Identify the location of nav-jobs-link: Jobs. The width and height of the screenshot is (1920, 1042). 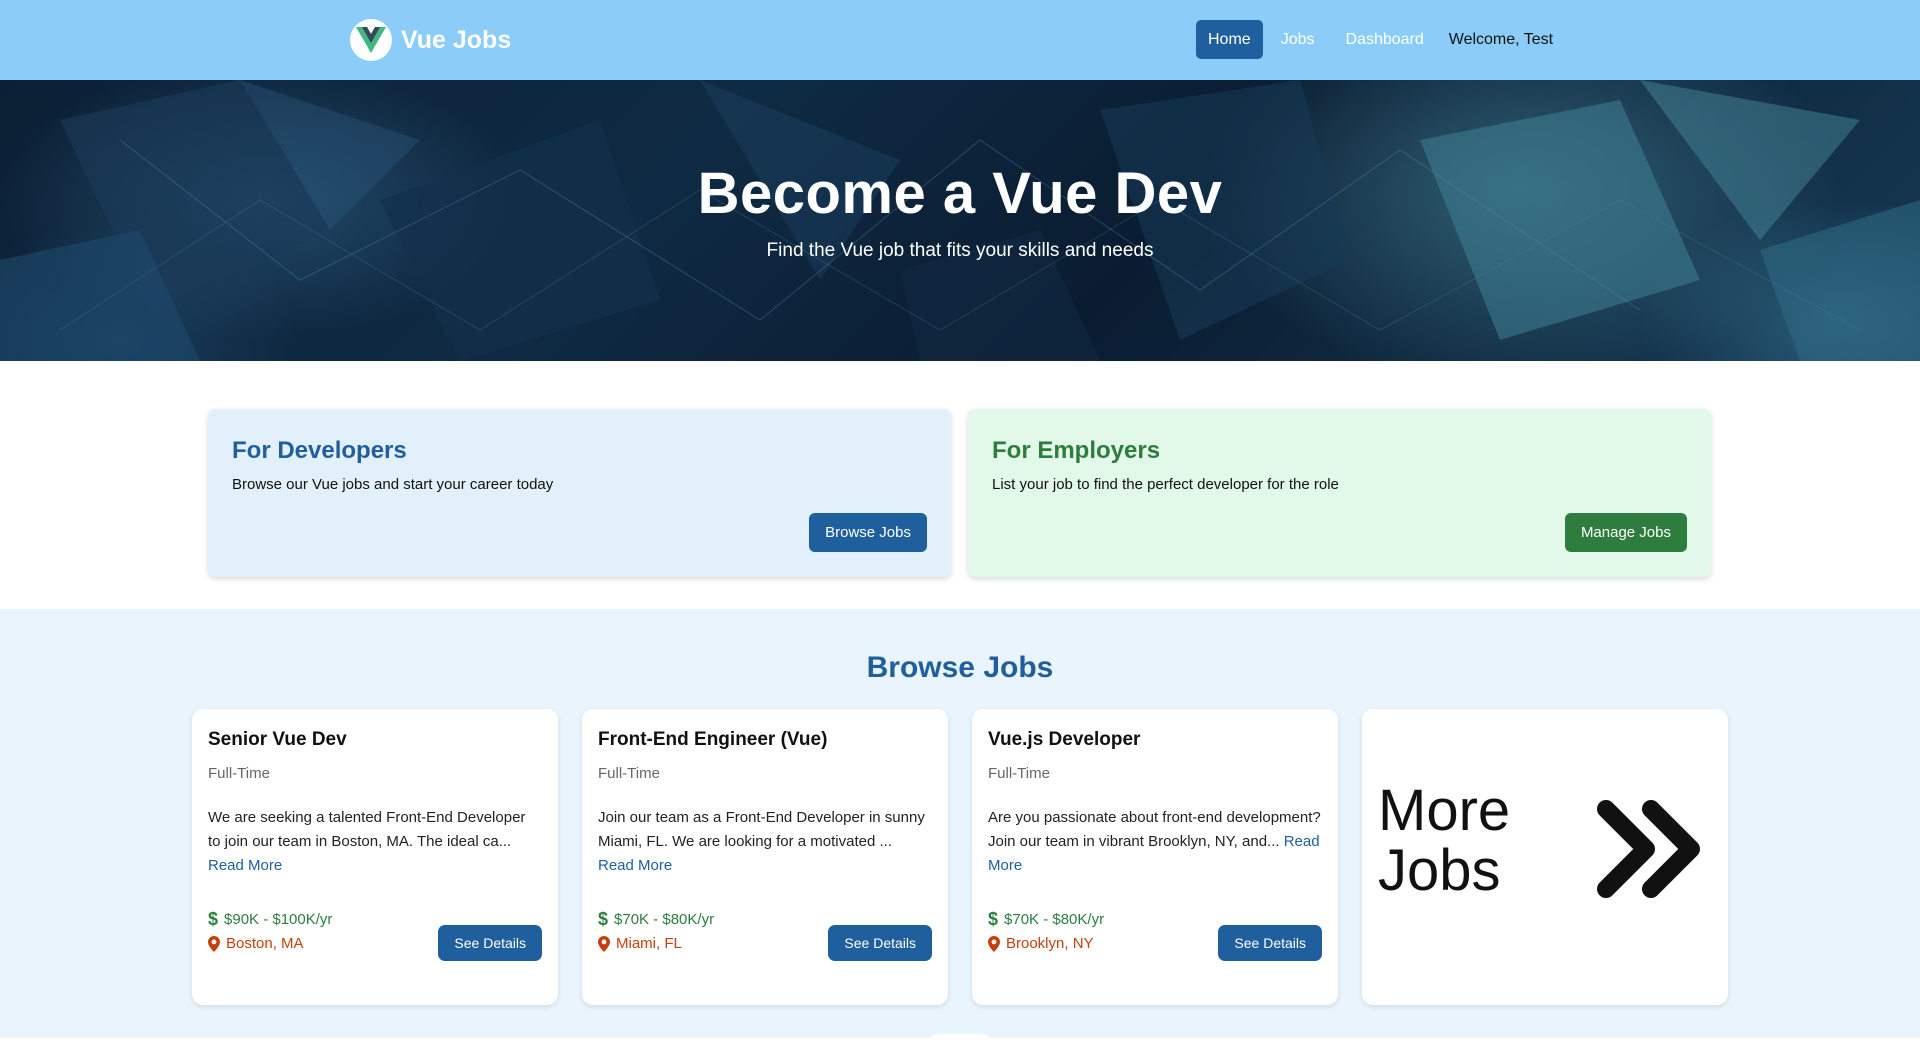
(1298, 39).